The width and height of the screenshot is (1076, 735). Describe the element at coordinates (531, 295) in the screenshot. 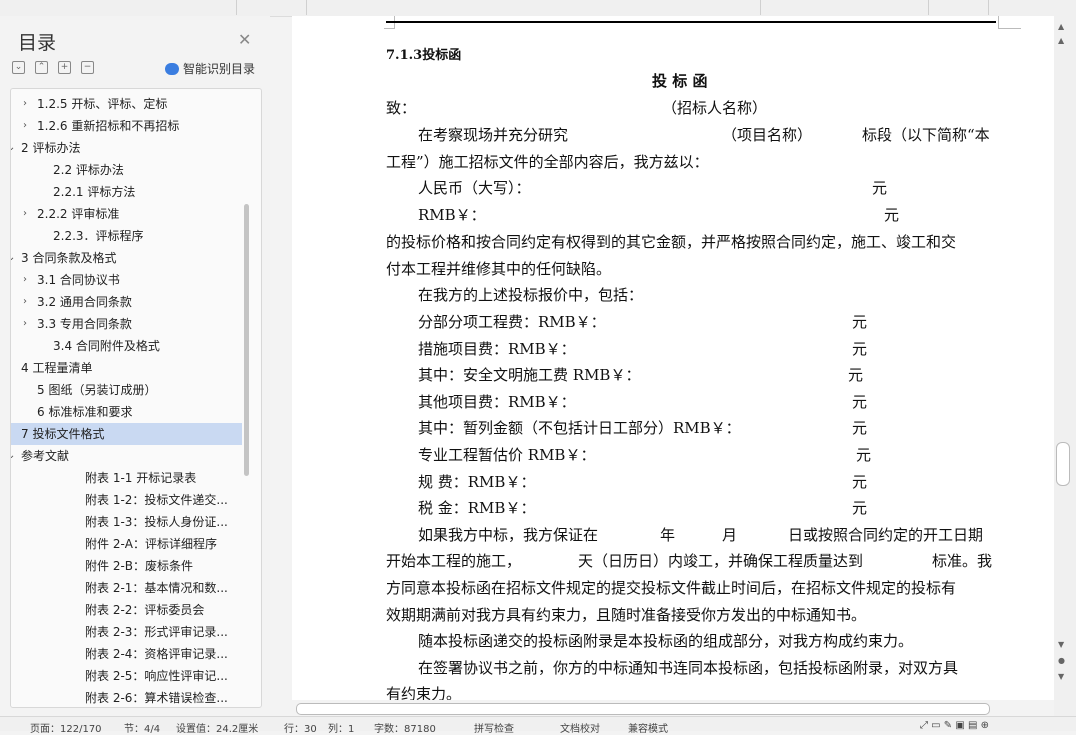

I see `doc-text: 在我方的上述投标报价中，包括：` at that location.